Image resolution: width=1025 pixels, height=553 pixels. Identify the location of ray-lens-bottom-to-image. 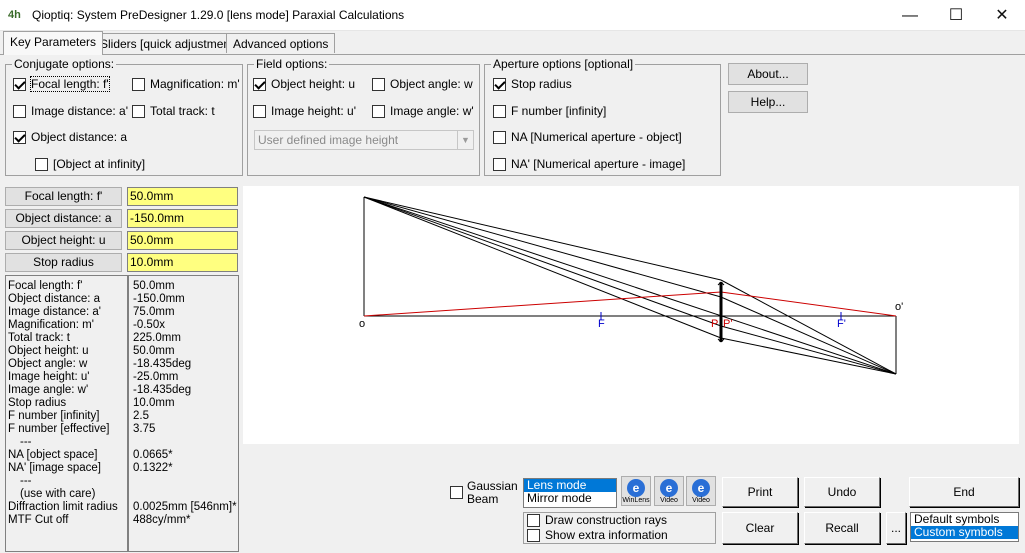
(808, 356).